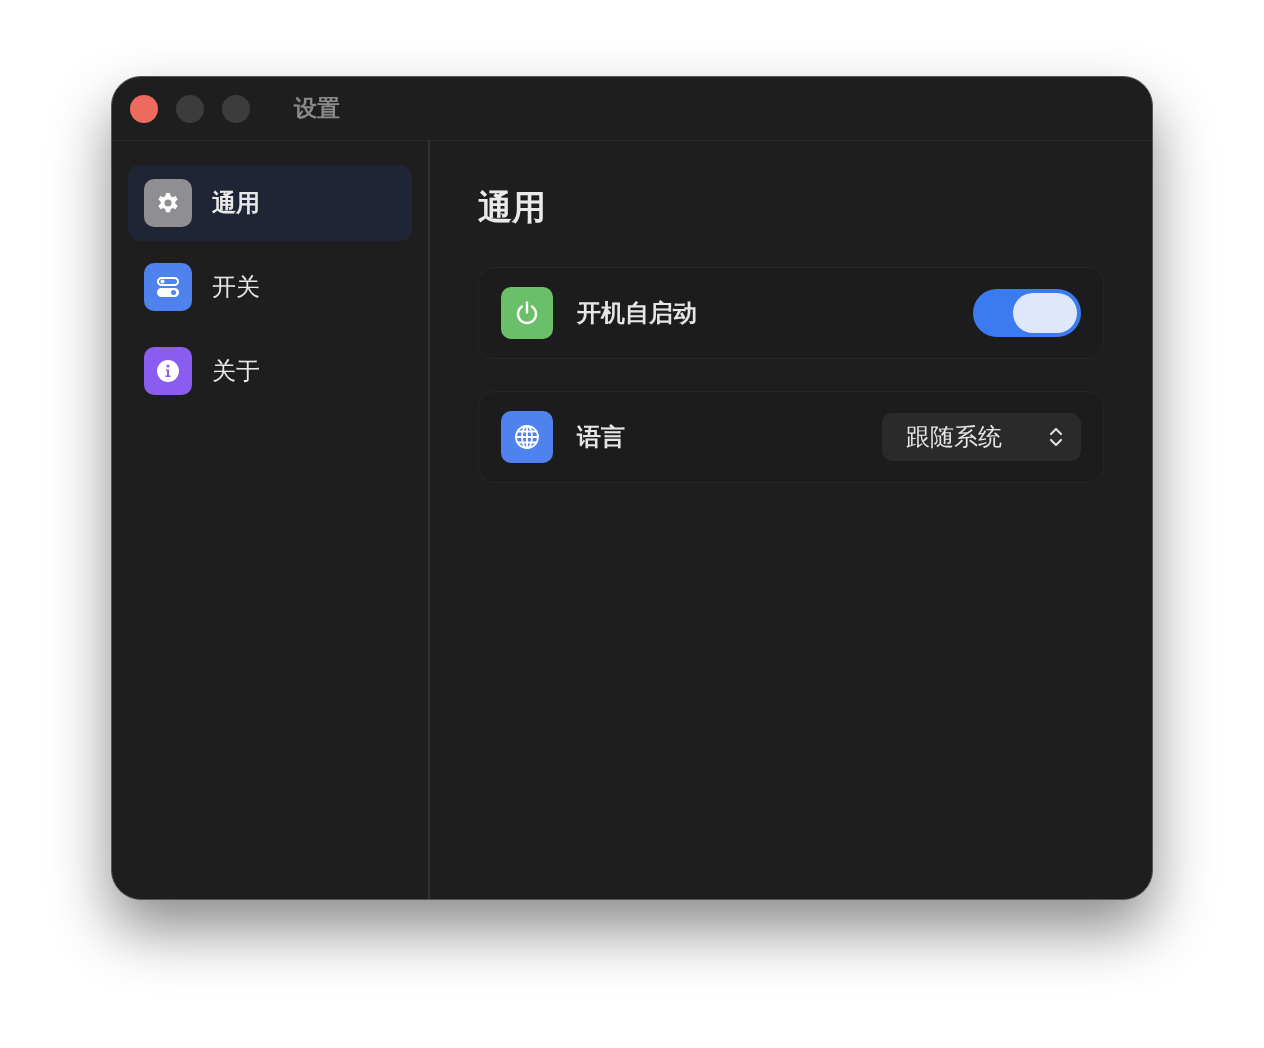 This screenshot has width=1264, height=1048. What do you see at coordinates (270, 287) in the screenshot?
I see `sidebar-item: 开关` at bounding box center [270, 287].